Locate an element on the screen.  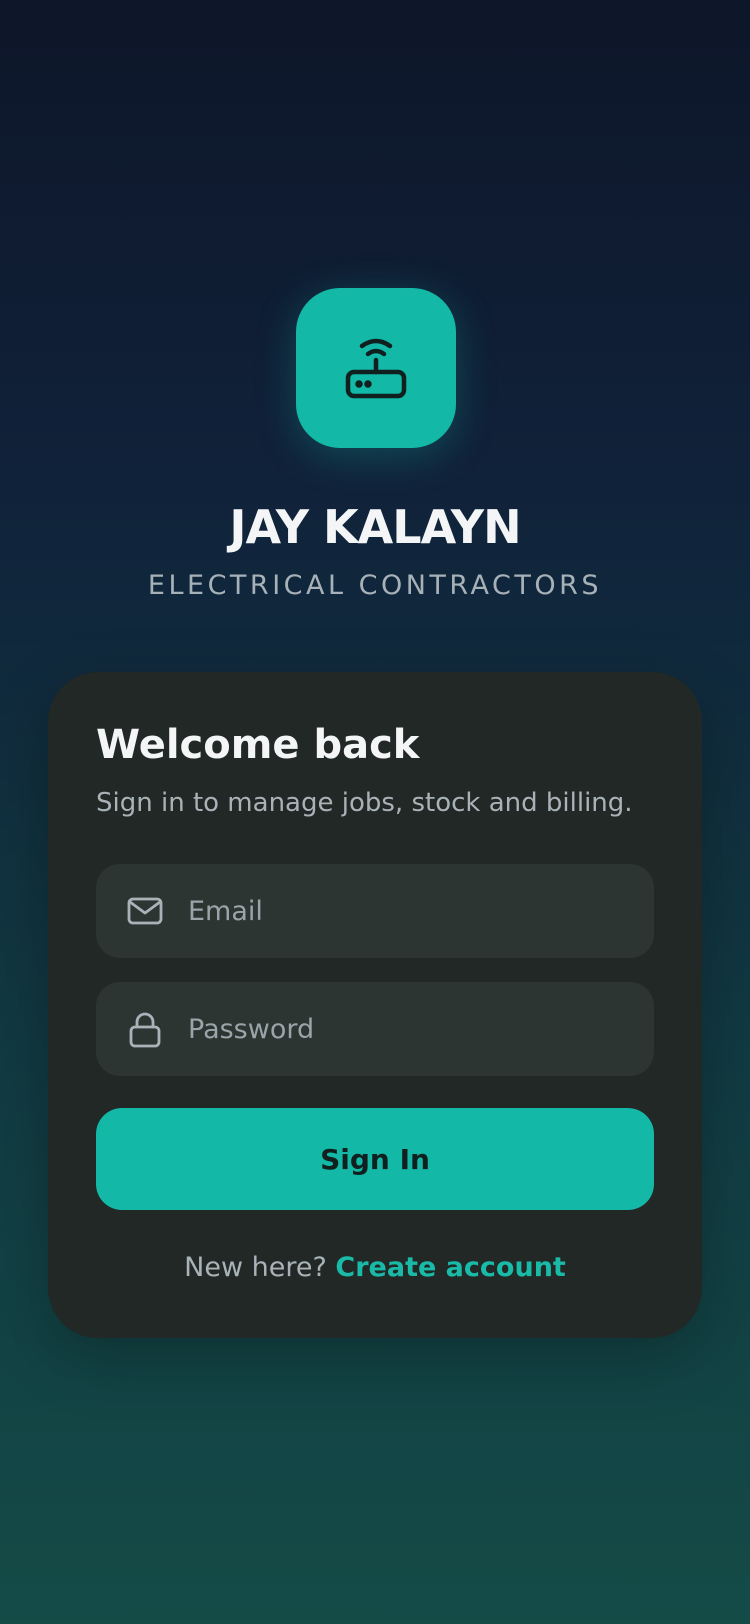
password-input is located at coordinates (421, 1029).